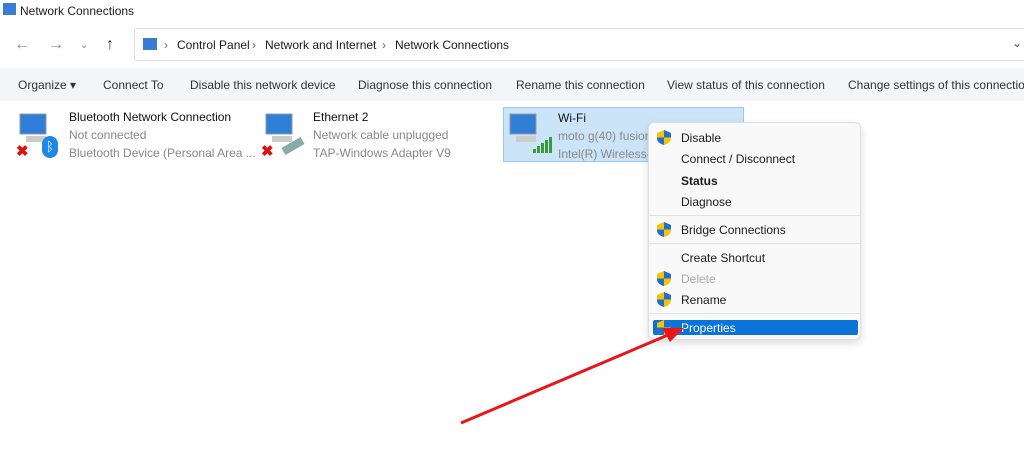 The height and width of the screenshot is (460, 1024). Describe the element at coordinates (542, 145) in the screenshot. I see `wifi-signal-icon` at that location.